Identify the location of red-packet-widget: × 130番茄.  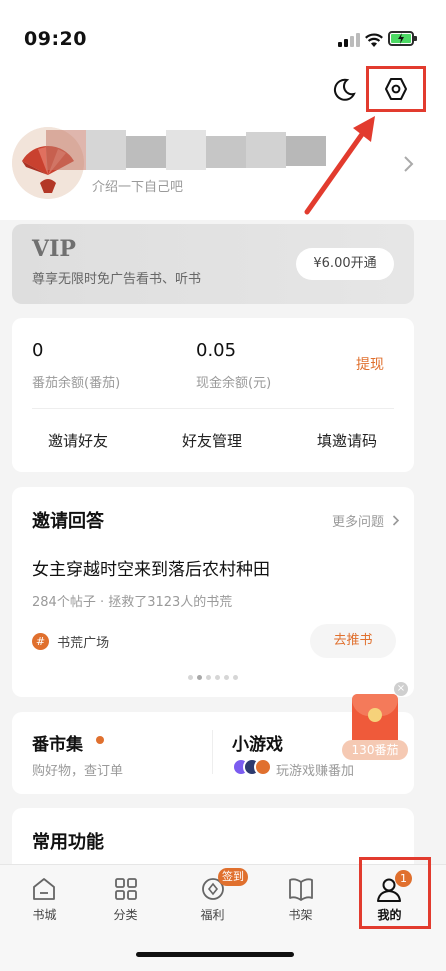
(376, 723).